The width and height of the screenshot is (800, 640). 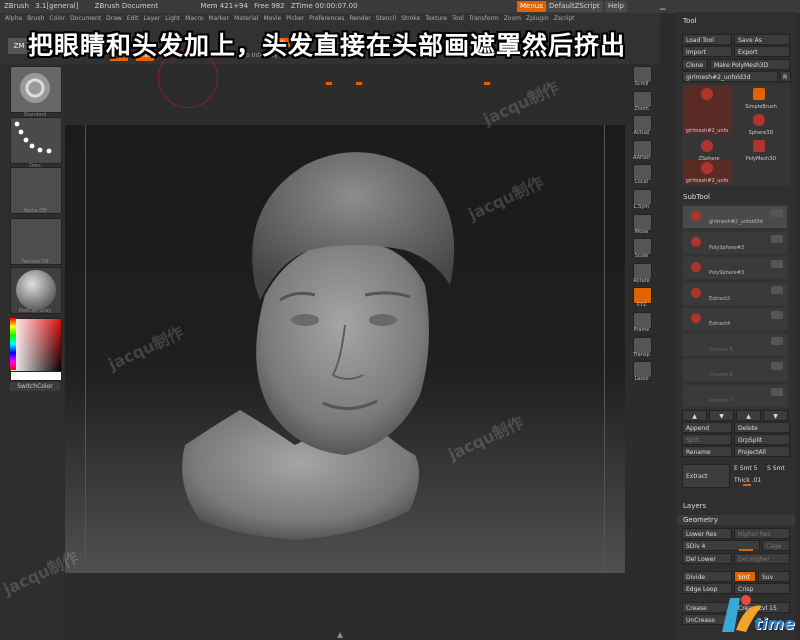 What do you see at coordinates (218, 18) in the screenshot?
I see `menu-item-marker: Marker` at bounding box center [218, 18].